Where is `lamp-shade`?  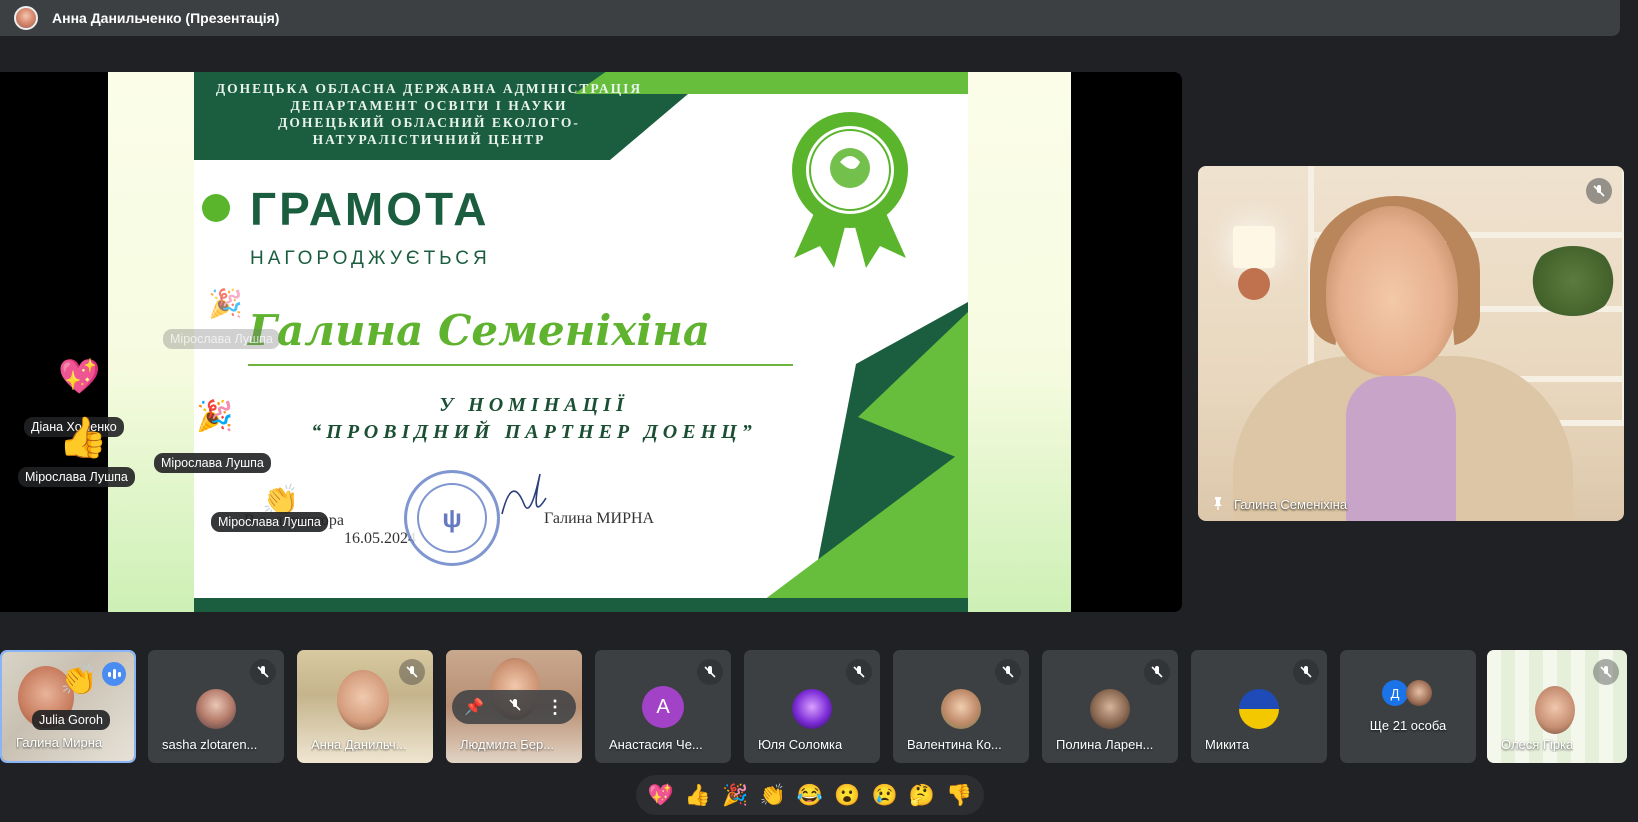
lamp-shade is located at coordinates (1254, 247).